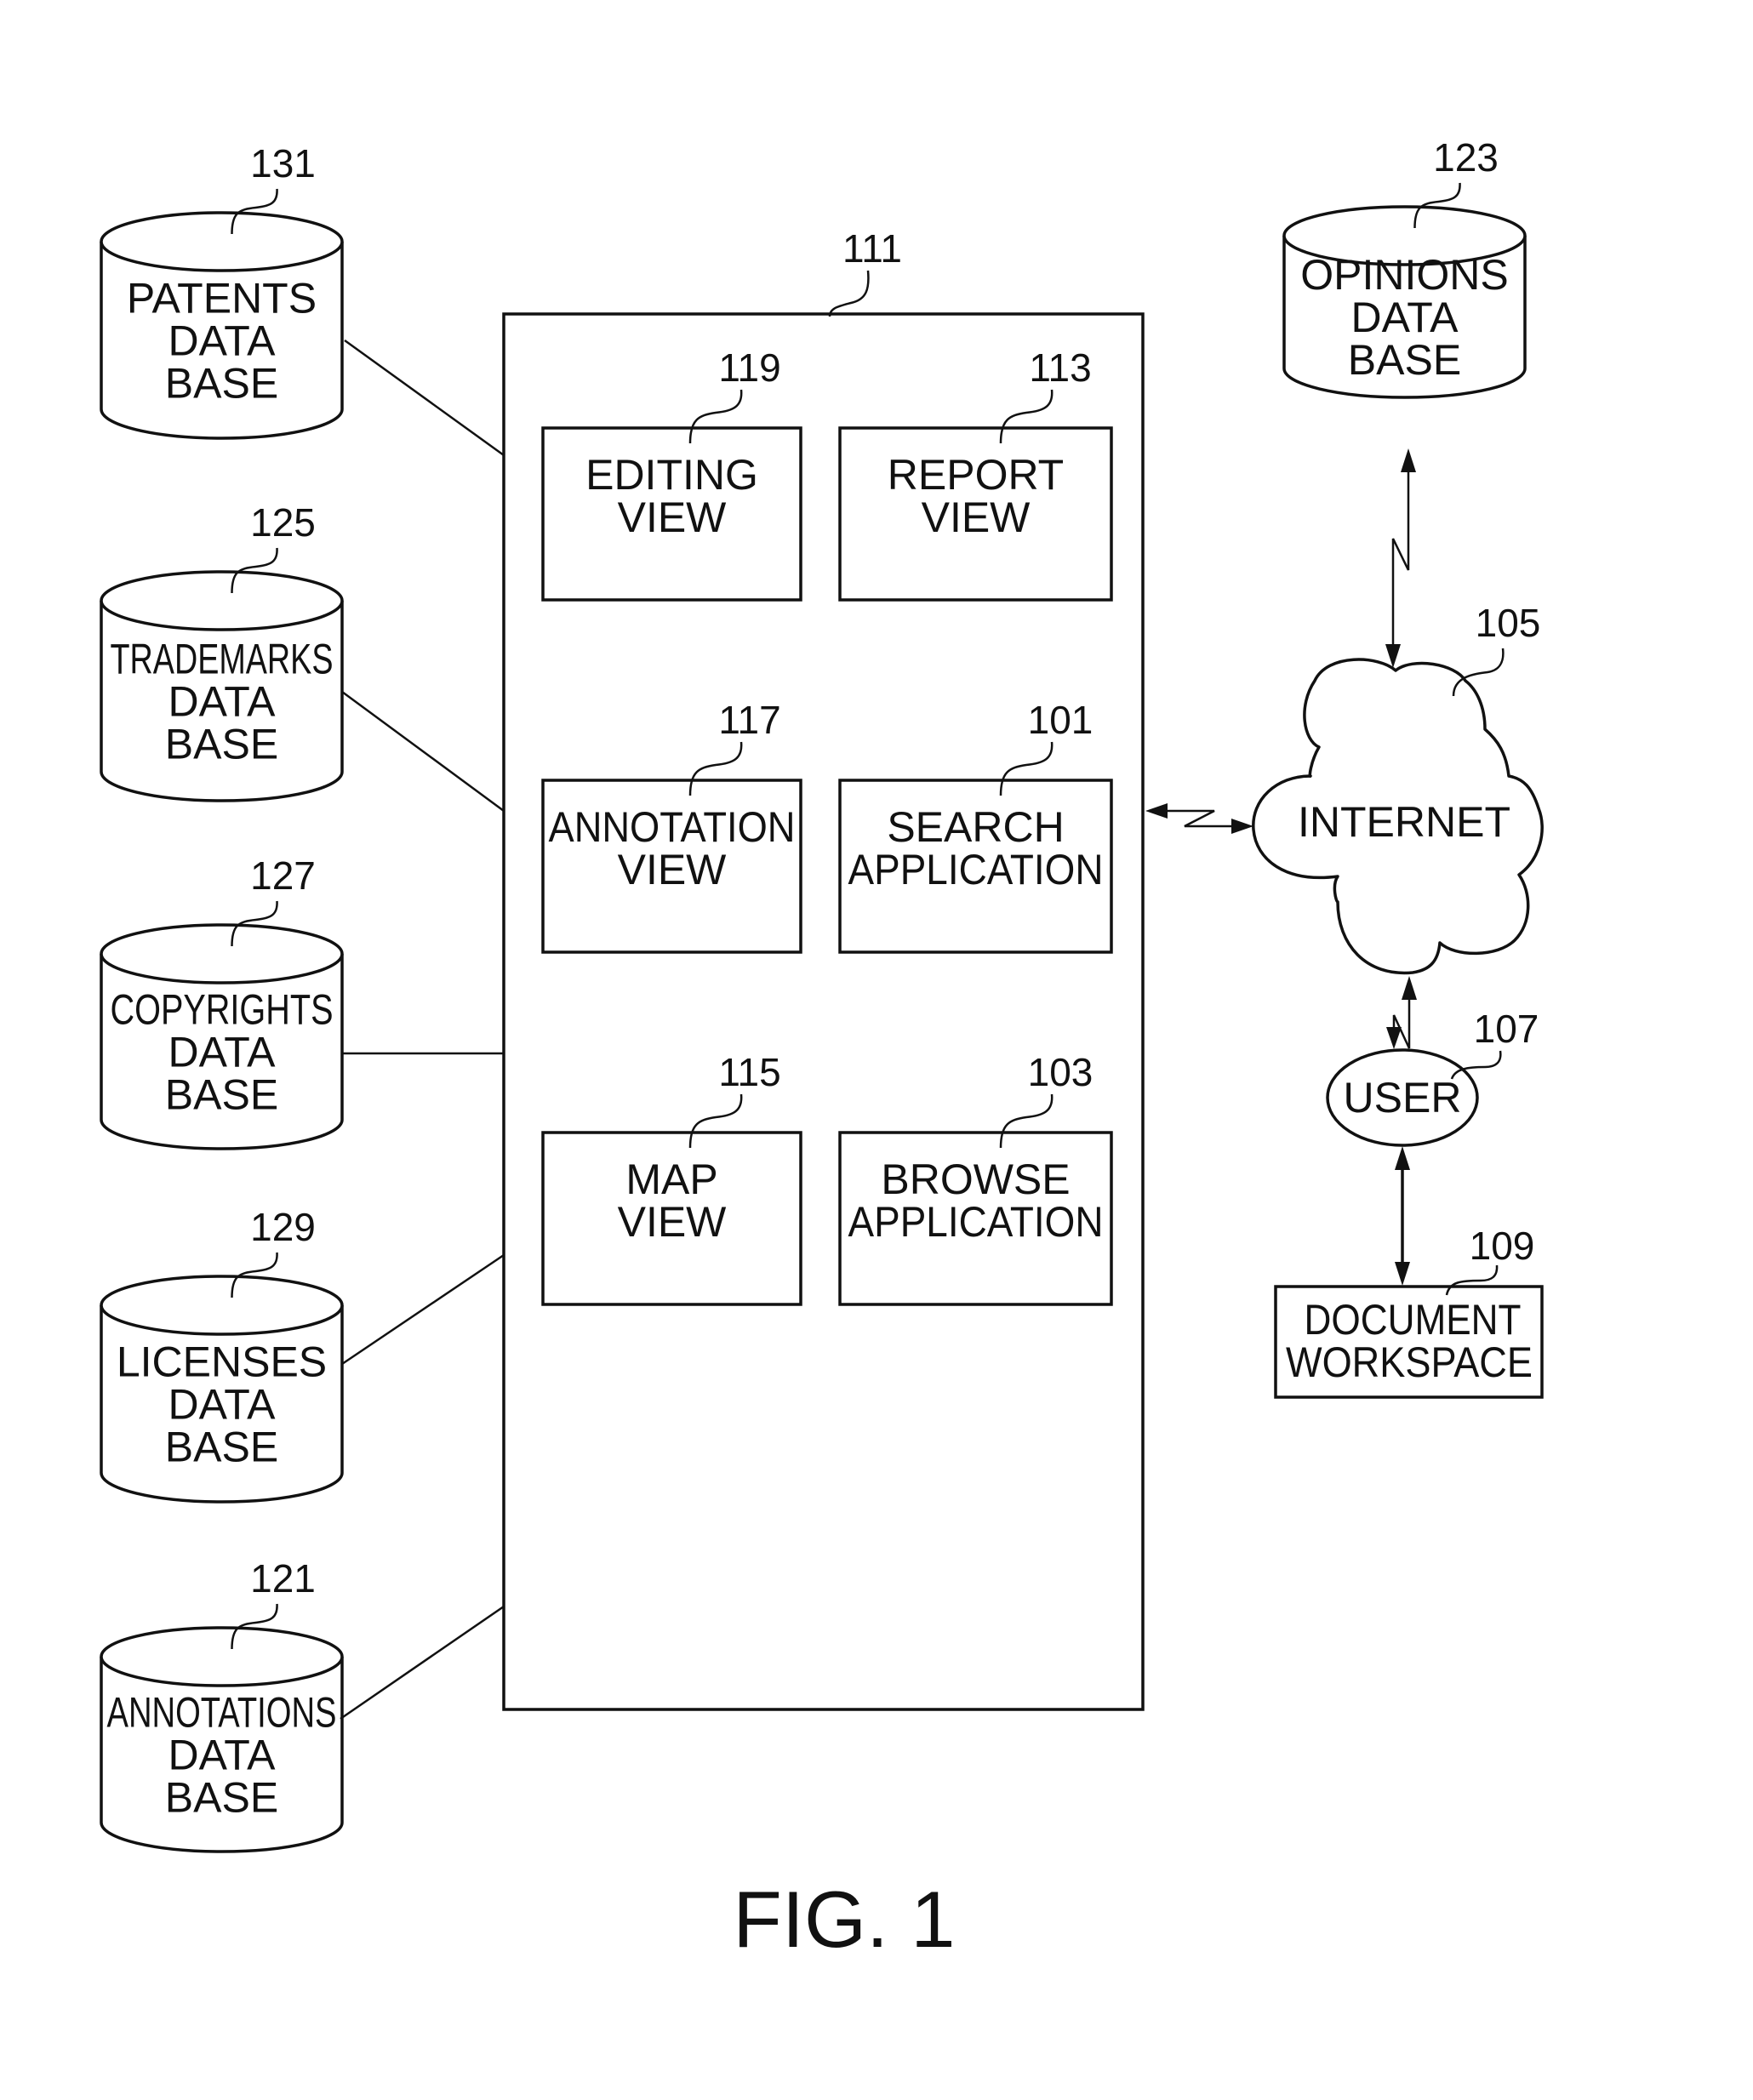  Describe the element at coordinates (221, 1447) in the screenshot. I see `licenses-database-label-line-3: BASE` at that location.